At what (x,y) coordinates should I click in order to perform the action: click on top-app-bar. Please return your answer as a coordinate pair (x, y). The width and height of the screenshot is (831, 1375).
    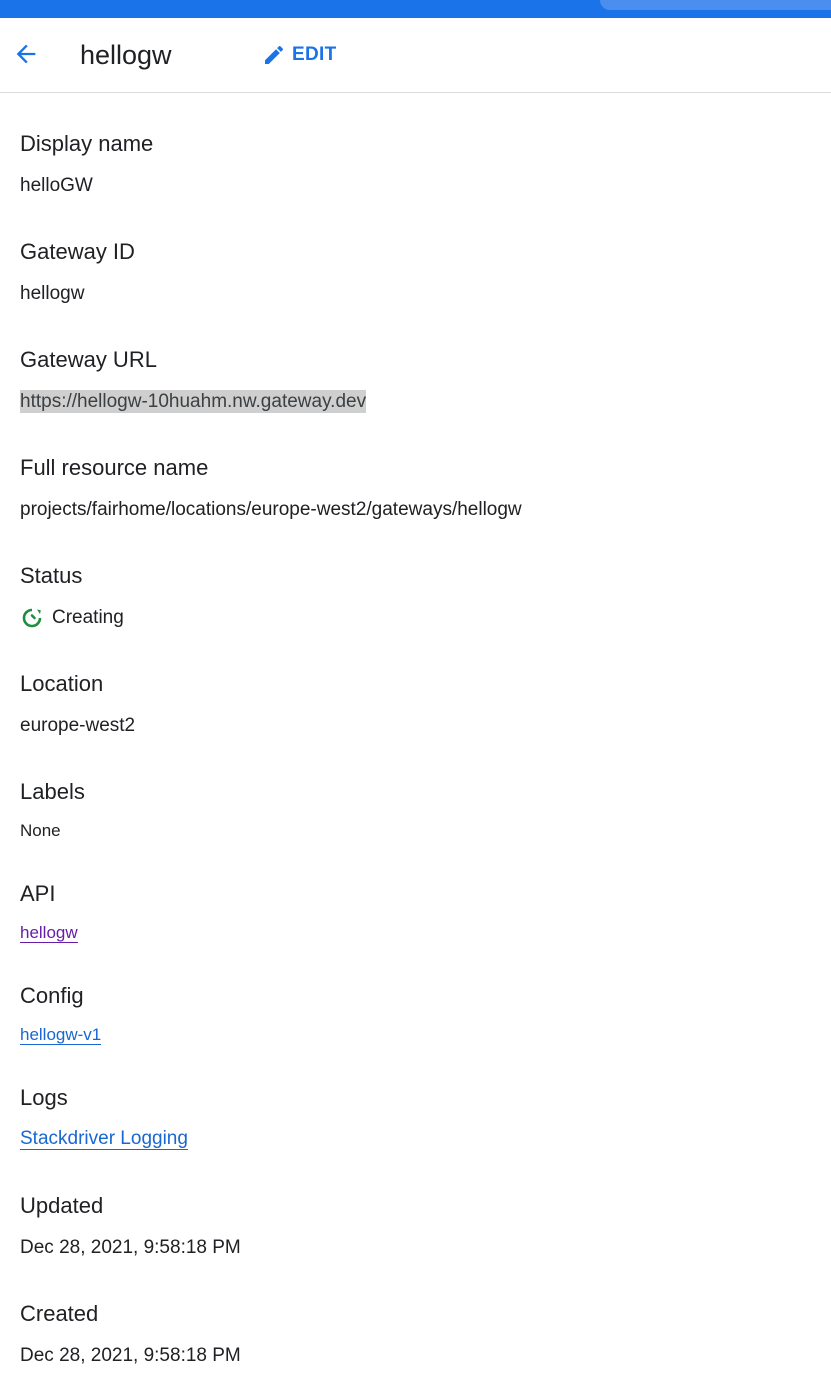
    Looking at the image, I should click on (415, 9).